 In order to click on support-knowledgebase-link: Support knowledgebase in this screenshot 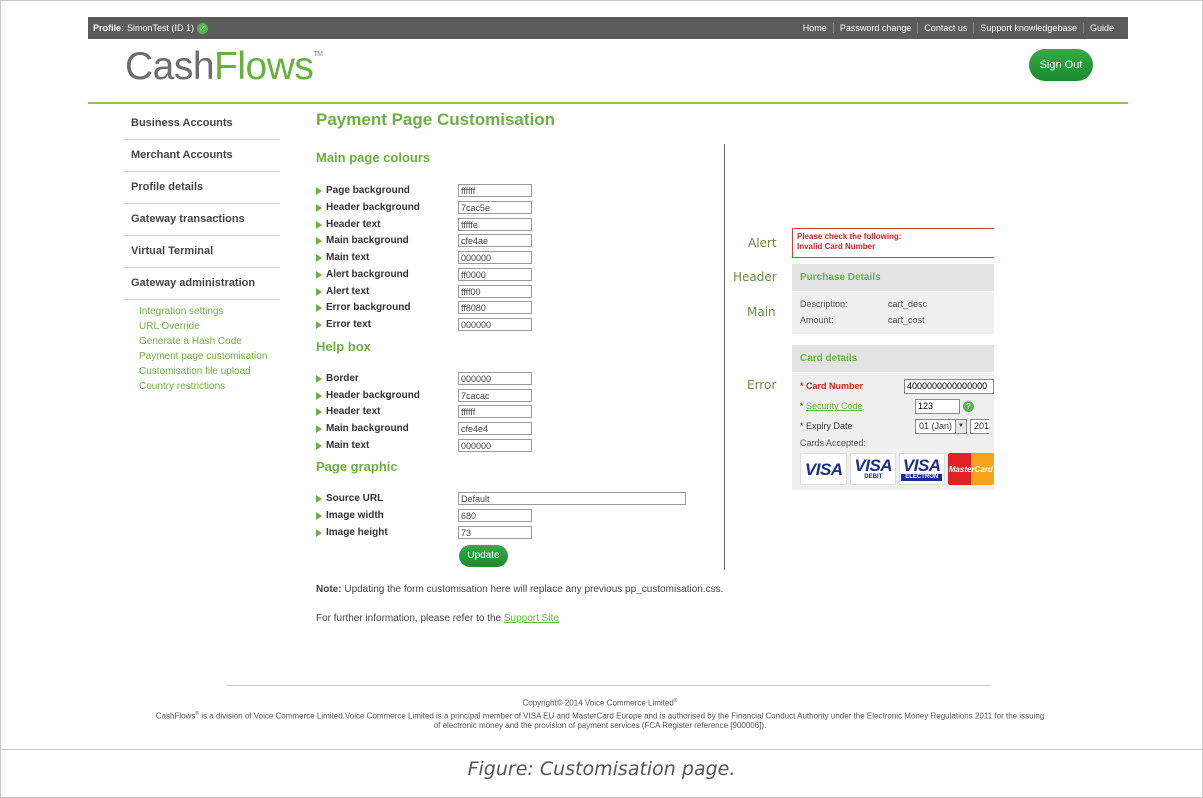, I will do `click(1028, 28)`.